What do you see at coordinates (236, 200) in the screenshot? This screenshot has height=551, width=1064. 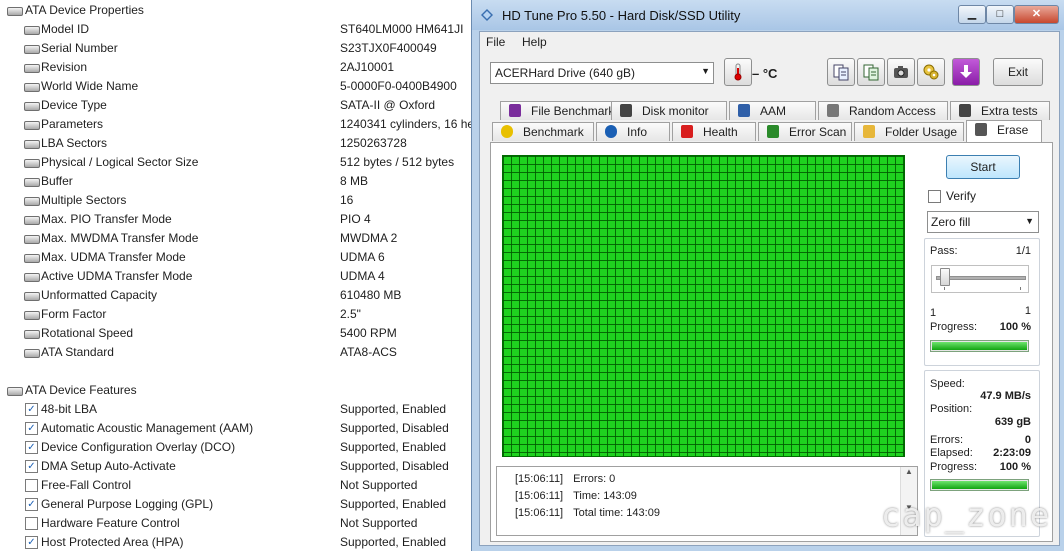 I see `property-row: Multiple Sectors 16` at bounding box center [236, 200].